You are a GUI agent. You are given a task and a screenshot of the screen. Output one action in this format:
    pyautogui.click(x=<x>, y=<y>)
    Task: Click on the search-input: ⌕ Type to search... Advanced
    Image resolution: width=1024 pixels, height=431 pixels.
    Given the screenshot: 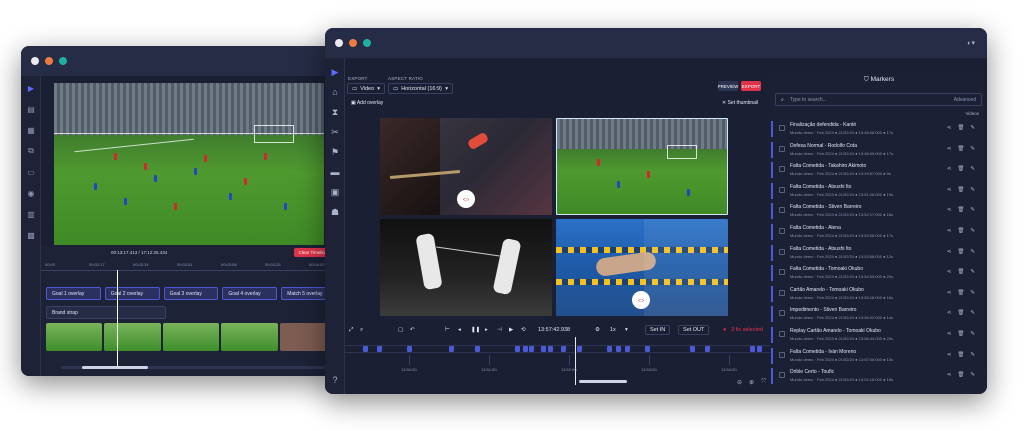 What is the action you would take?
    pyautogui.click(x=878, y=99)
    